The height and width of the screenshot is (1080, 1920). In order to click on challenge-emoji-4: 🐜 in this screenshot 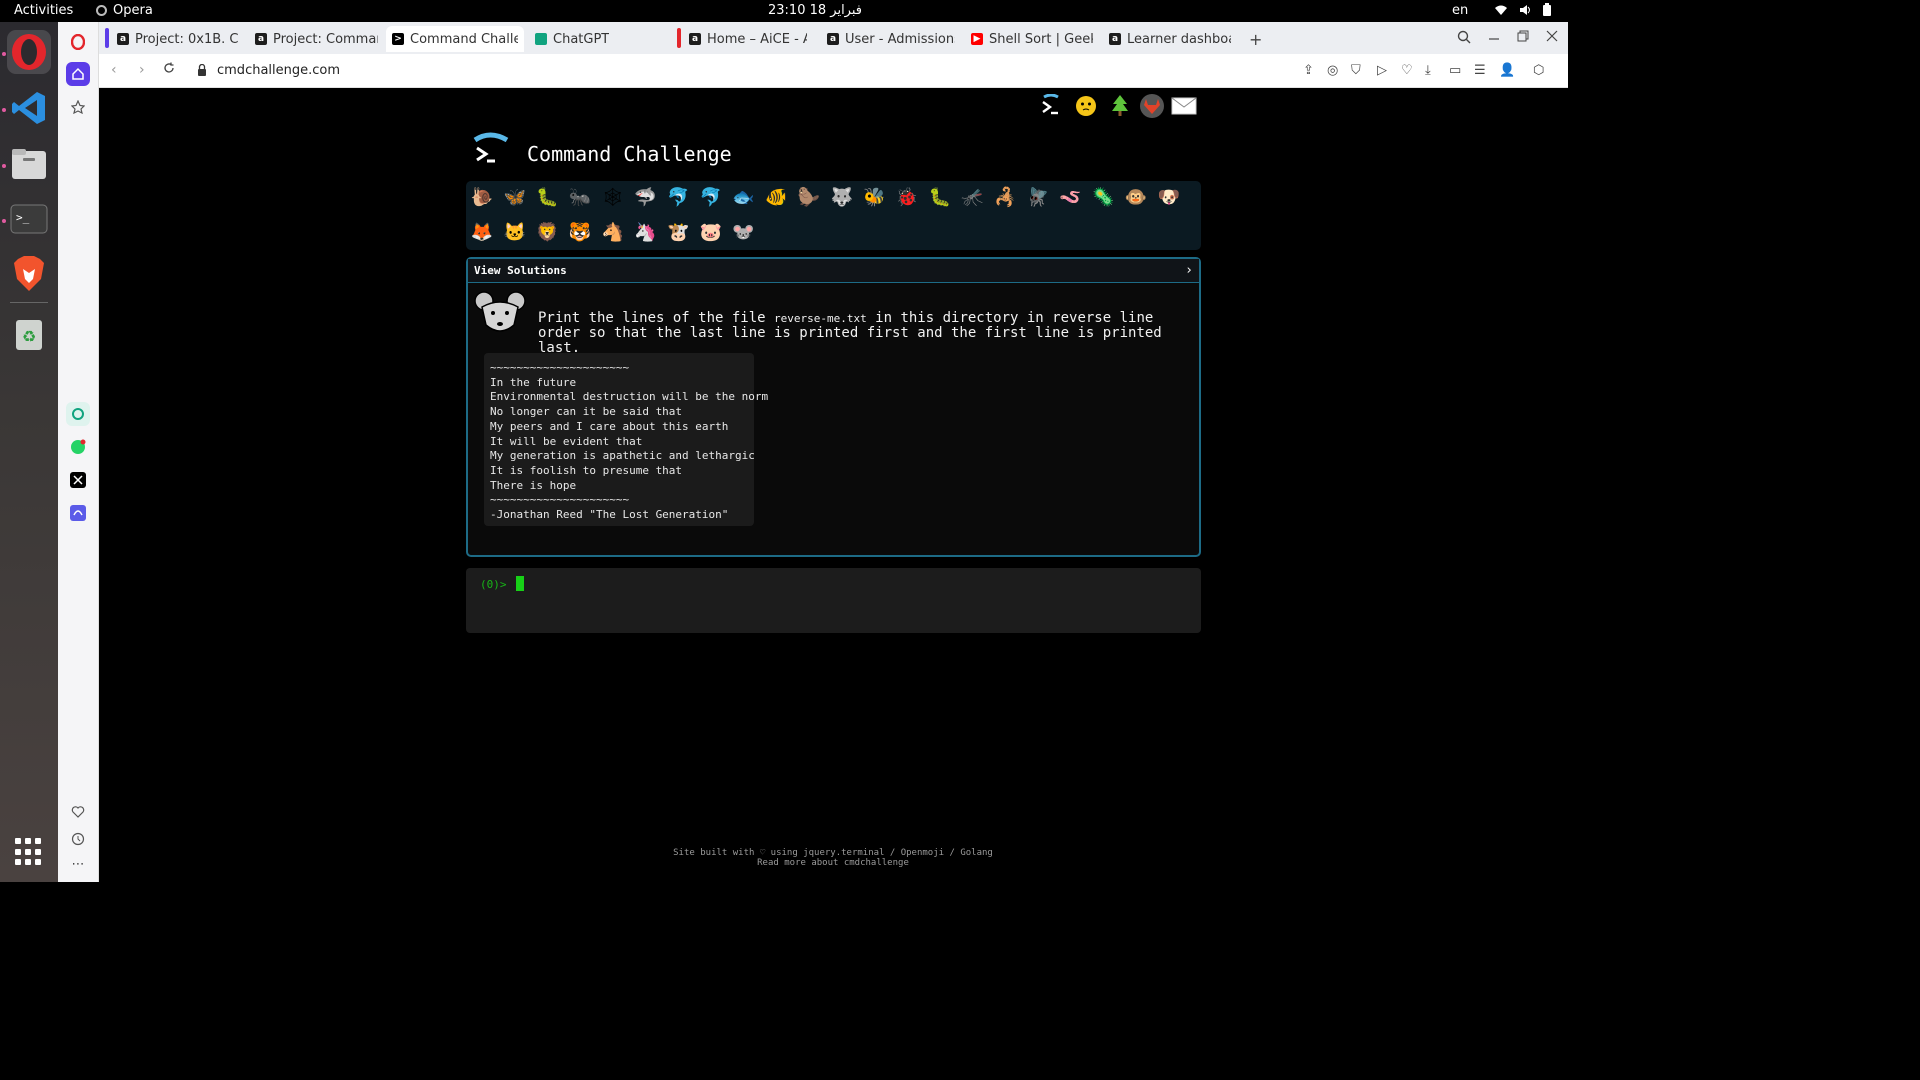, I will do `click(580, 197)`.